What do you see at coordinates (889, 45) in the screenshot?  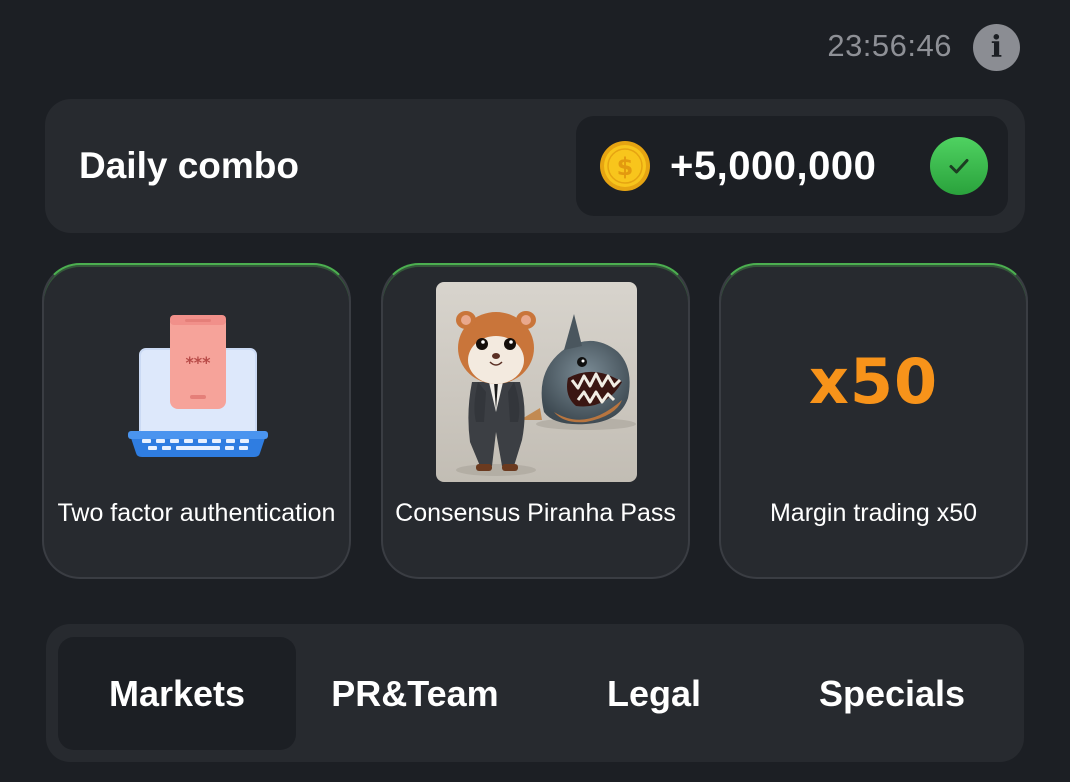 I see `countdown-timer: 23:56:46` at bounding box center [889, 45].